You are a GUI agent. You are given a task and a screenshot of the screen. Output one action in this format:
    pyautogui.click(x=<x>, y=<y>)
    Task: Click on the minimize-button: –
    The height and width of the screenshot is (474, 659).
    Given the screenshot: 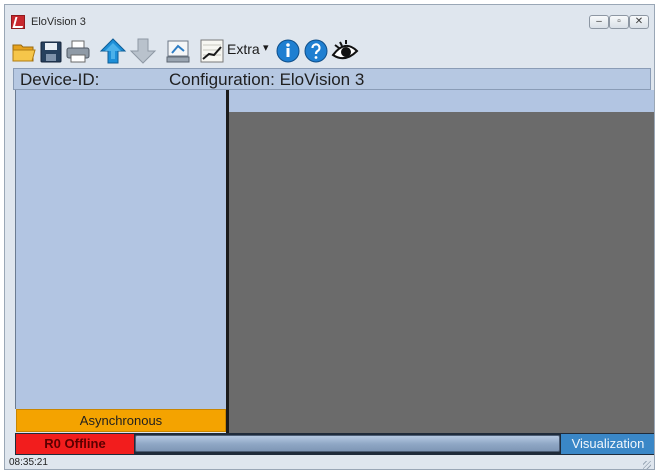 What is the action you would take?
    pyautogui.click(x=599, y=22)
    